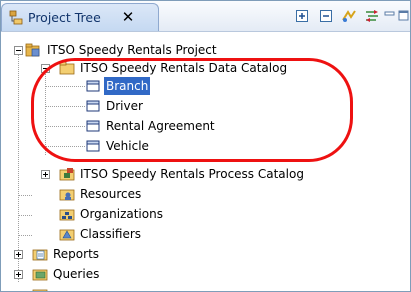 This screenshot has width=411, height=292. What do you see at coordinates (121, 214) in the screenshot?
I see `tree-item-label: Organizations` at bounding box center [121, 214].